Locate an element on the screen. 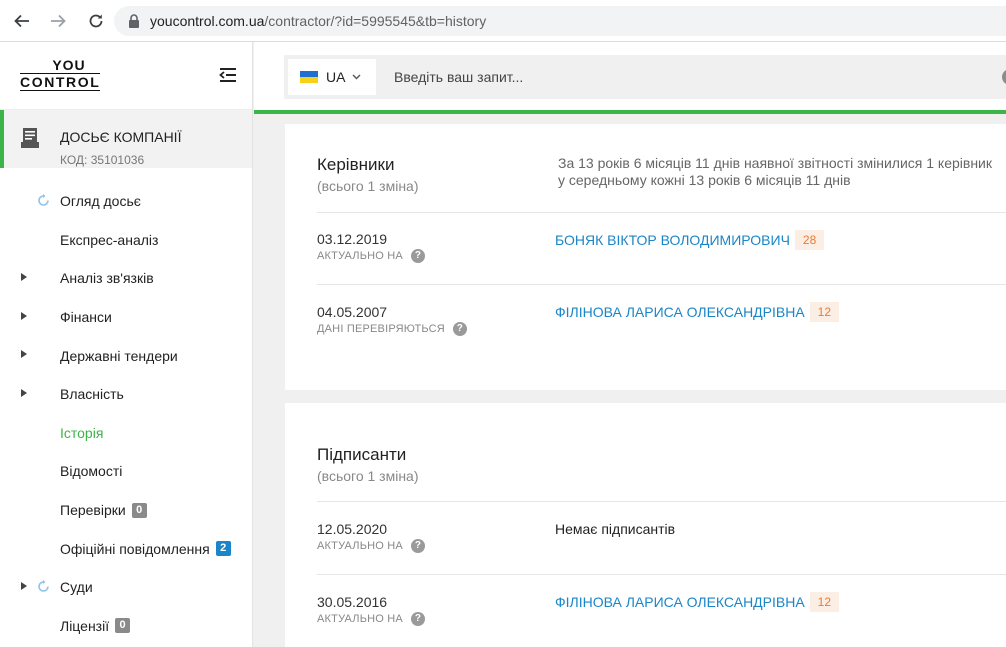 The height and width of the screenshot is (647, 1006). managers-title: Керівники is located at coordinates (356, 164).